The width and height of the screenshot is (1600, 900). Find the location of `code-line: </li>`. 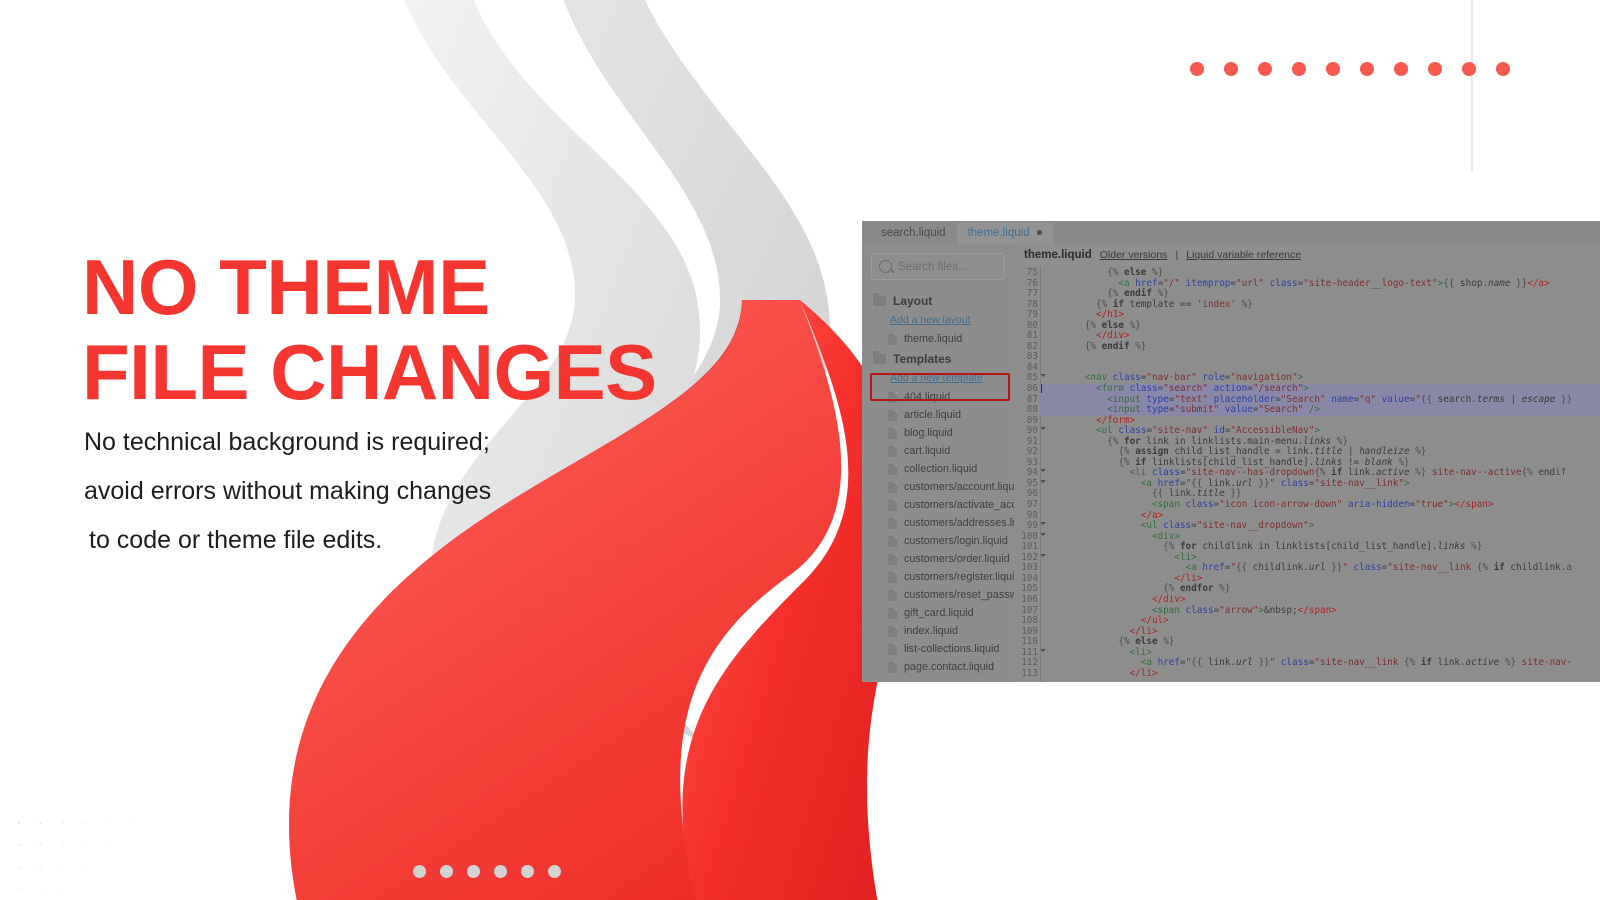

code-line: </li> is located at coordinates (1320, 674).